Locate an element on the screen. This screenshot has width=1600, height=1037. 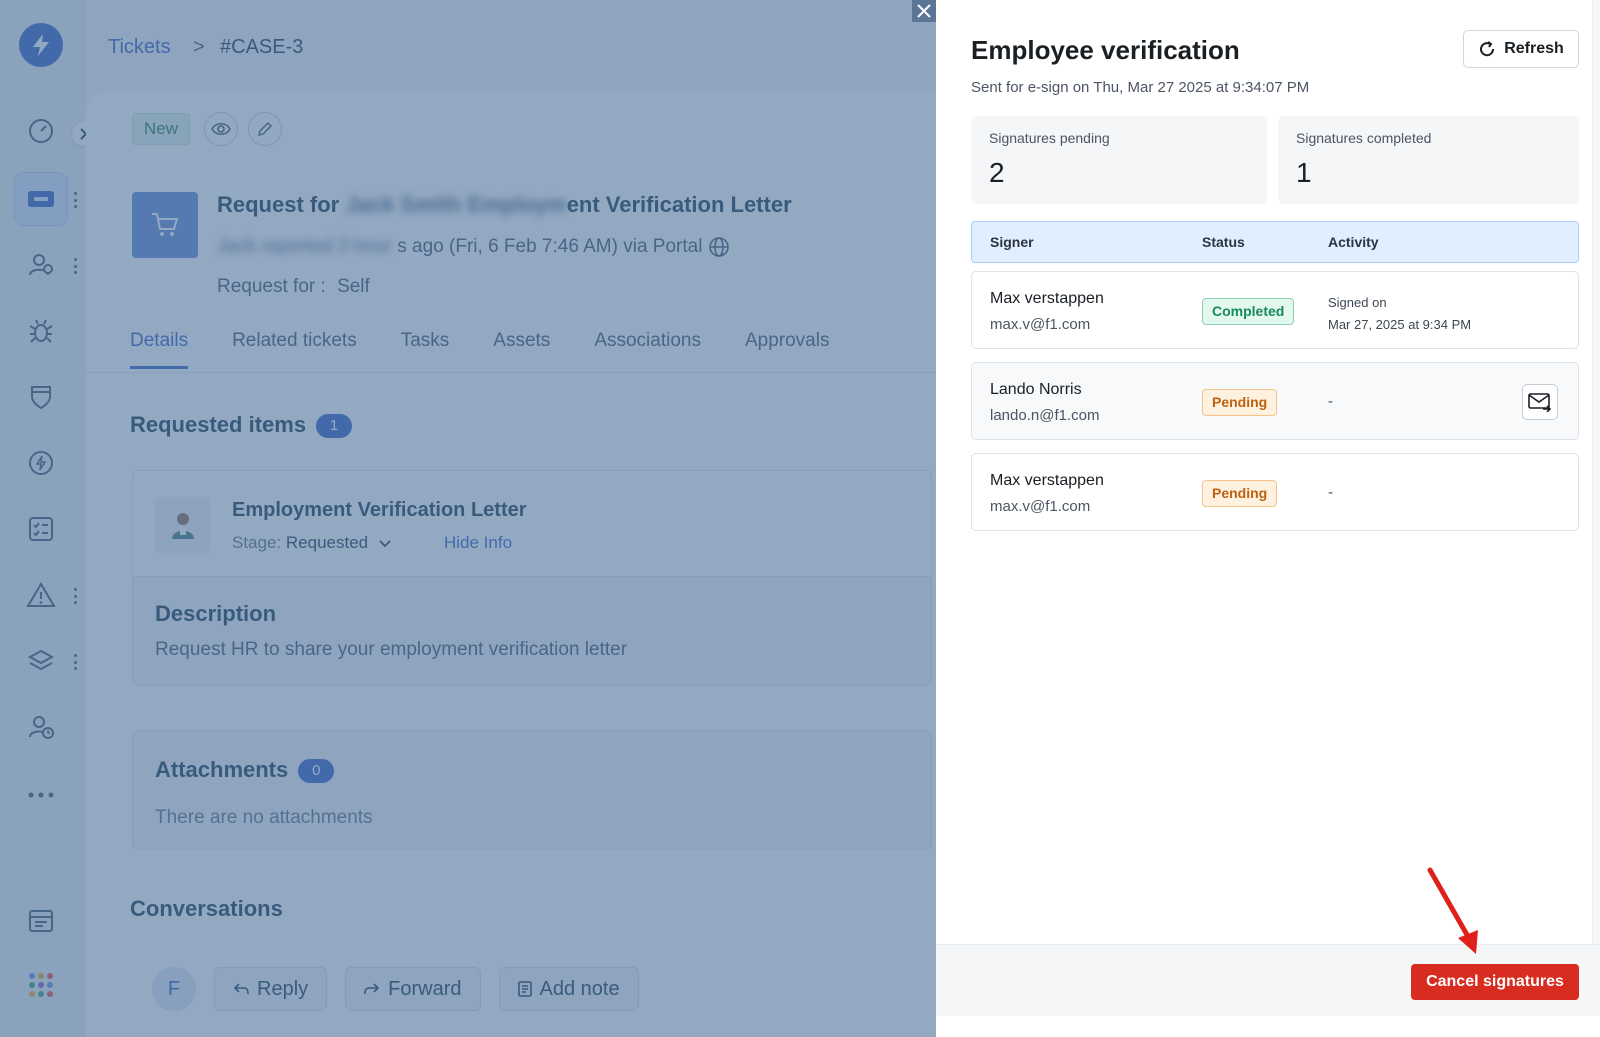
rail-tickets is located at coordinates (41, 199).